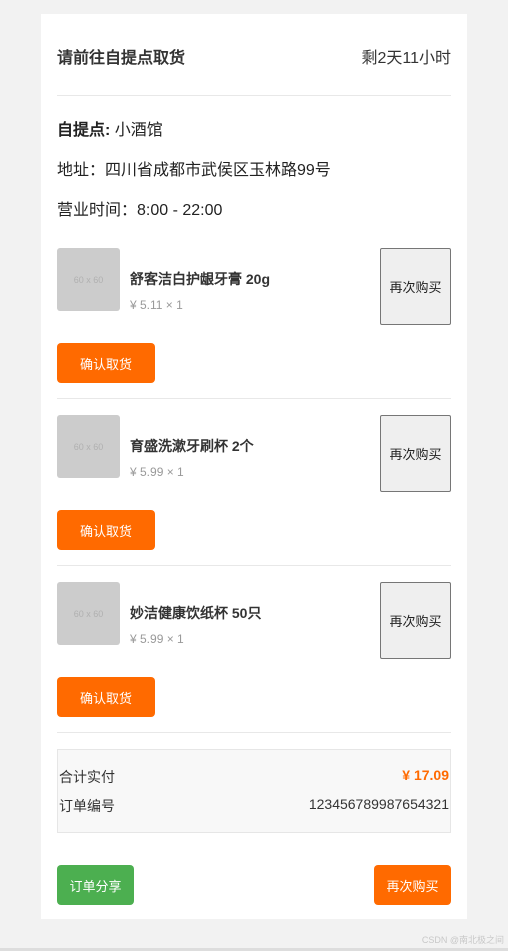 This screenshot has height=951, width=508. Describe the element at coordinates (138, 130) in the screenshot. I see `store-name: 小酒馆` at that location.